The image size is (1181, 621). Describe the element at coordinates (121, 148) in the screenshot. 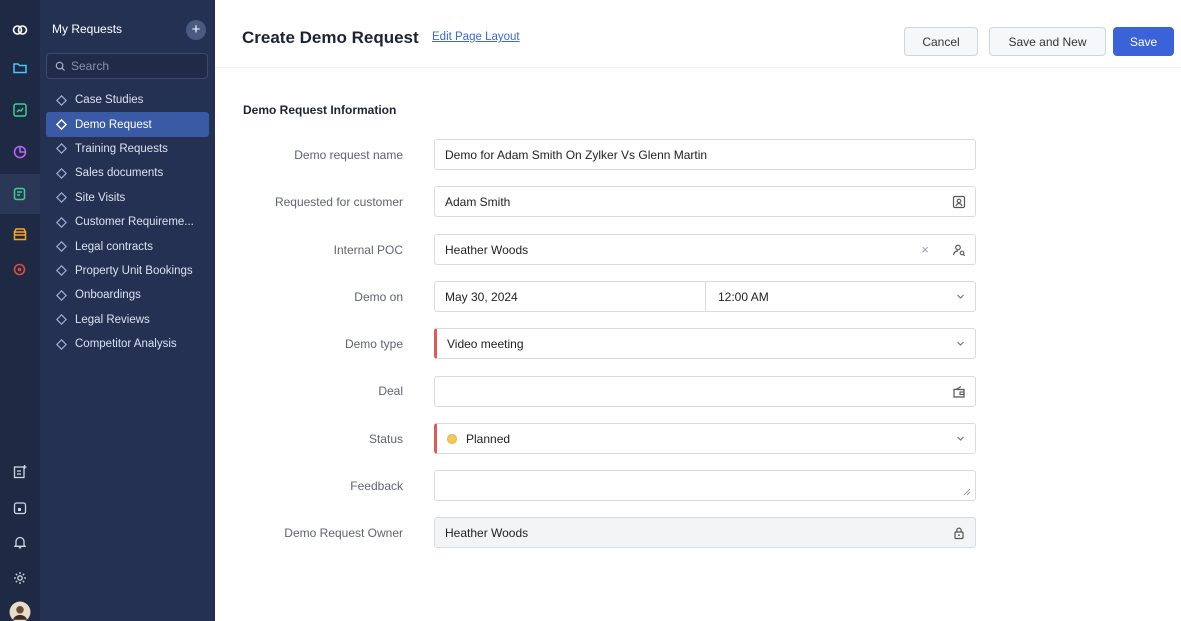

I see `sidebar-item-label: Training Requests` at that location.